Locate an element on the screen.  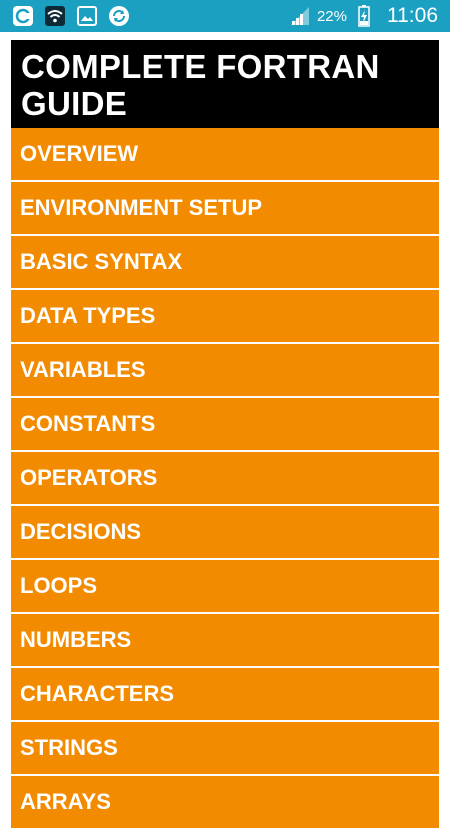
page-title: COMPLETE FORTRAN GUIDE is located at coordinates (225, 84).